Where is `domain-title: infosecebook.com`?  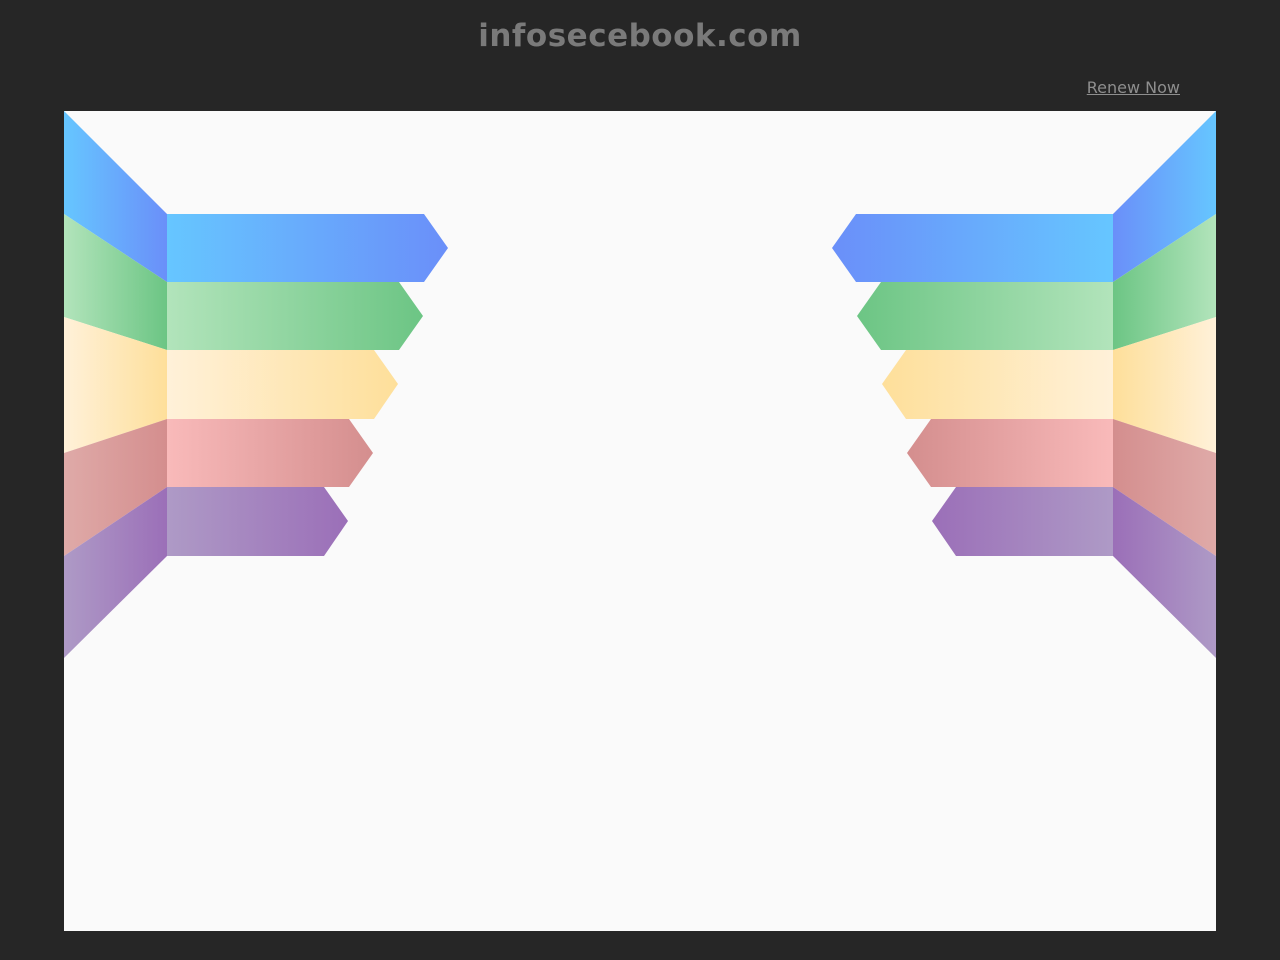 domain-title: infosecebook.com is located at coordinates (640, 36).